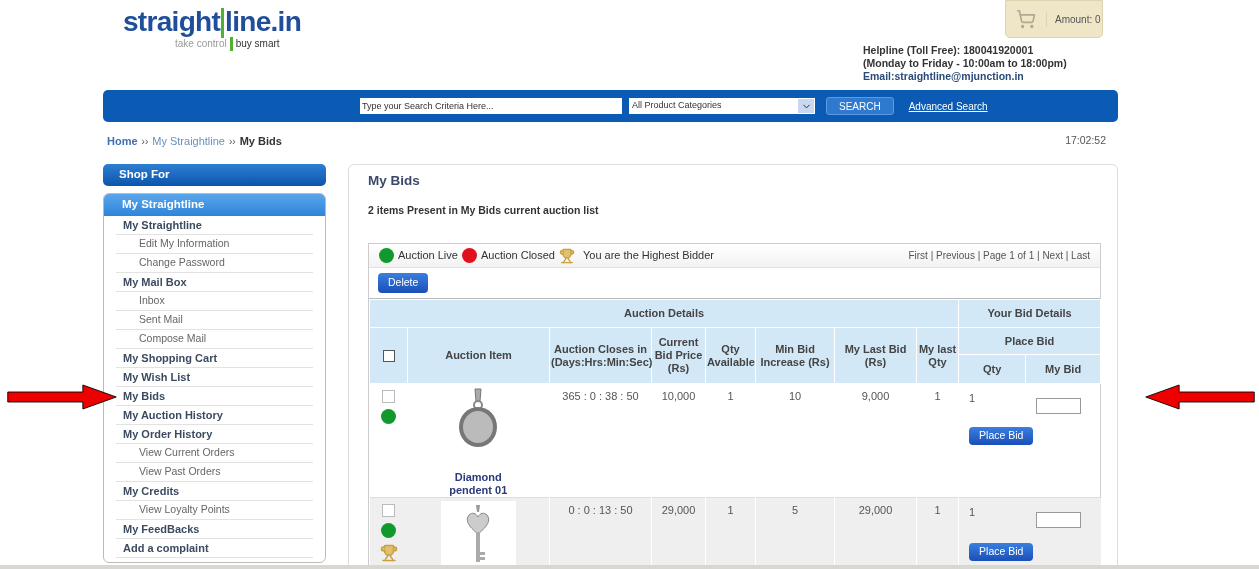 The image size is (1259, 569). Describe the element at coordinates (175, 453) in the screenshot. I see `sidebar-sublink: View Current Orders` at that location.